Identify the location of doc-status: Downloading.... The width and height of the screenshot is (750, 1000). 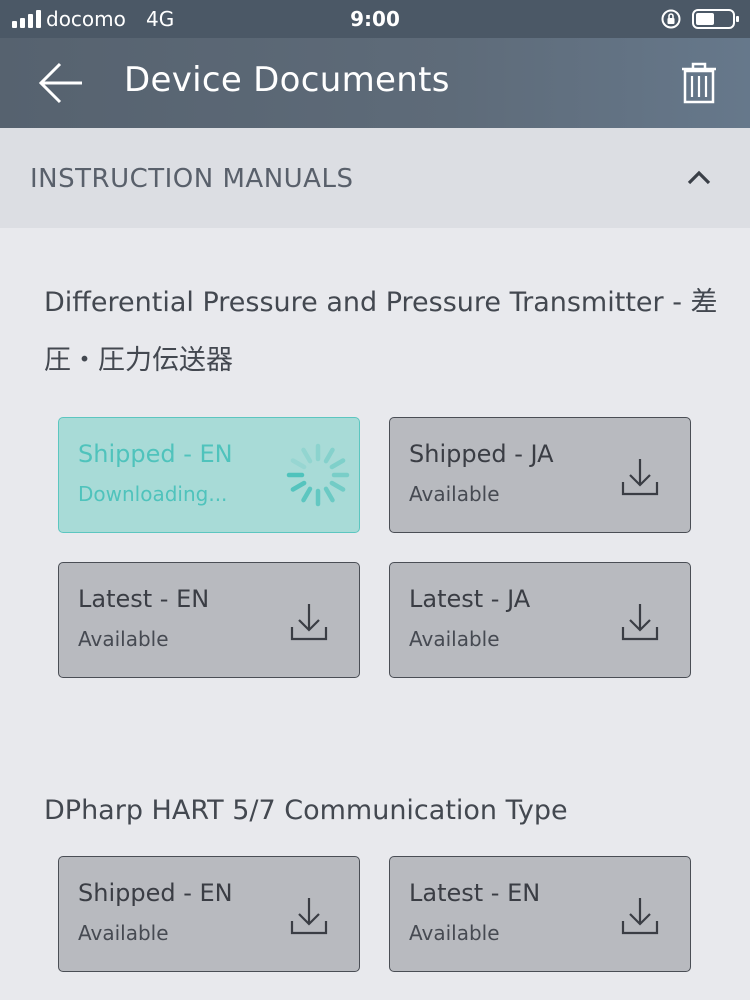
(153, 494).